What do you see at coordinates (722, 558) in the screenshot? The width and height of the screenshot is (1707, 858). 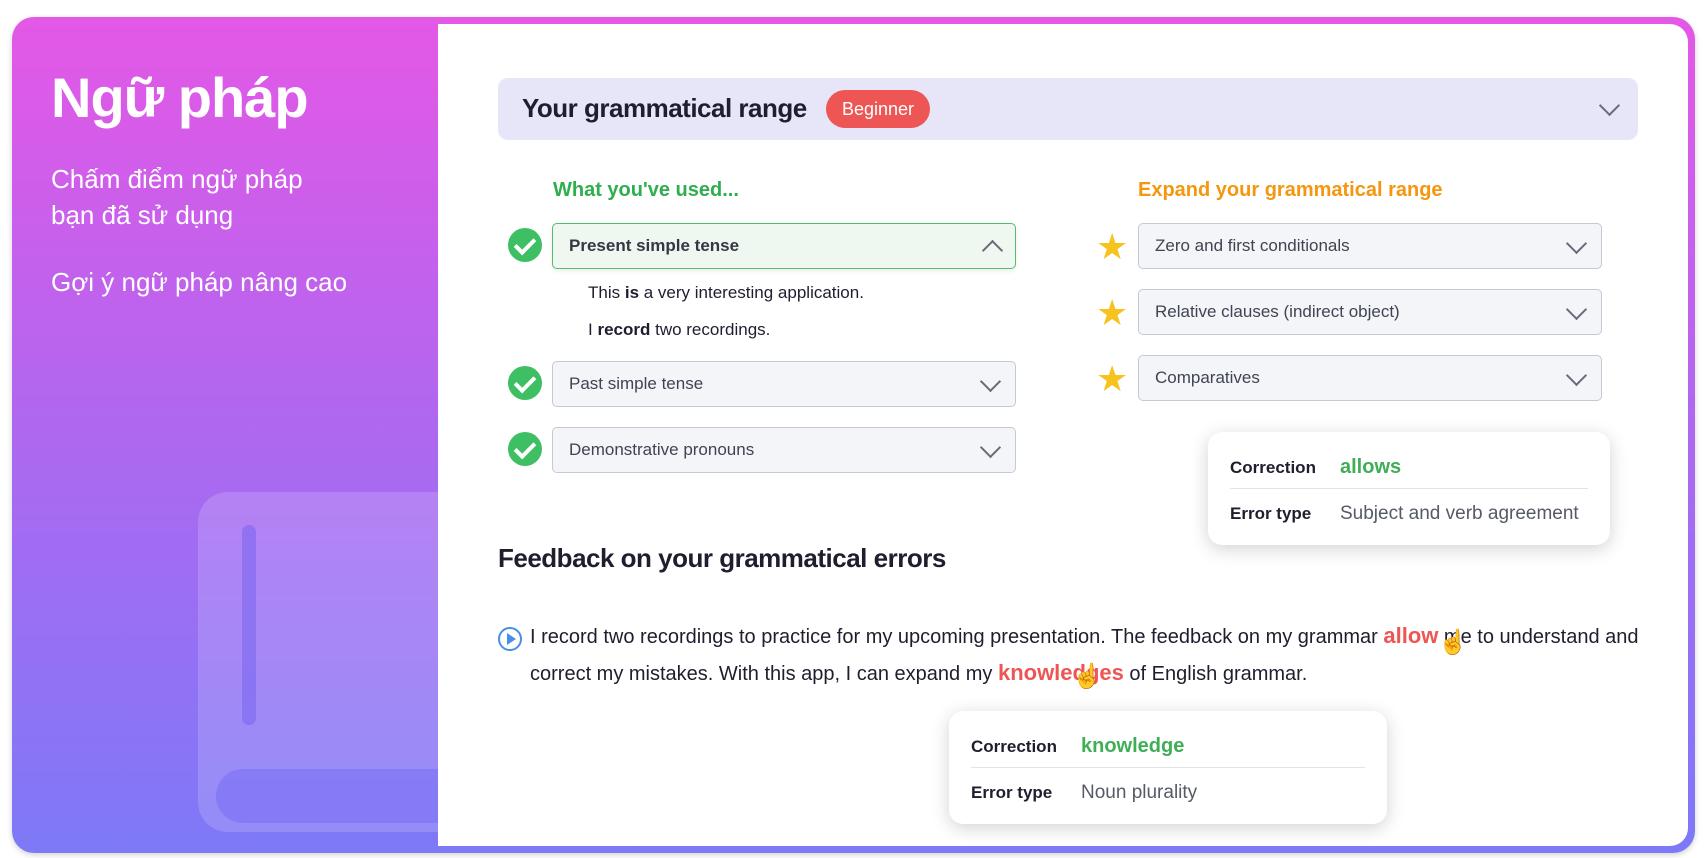 I see `feedback-title: Feedback on your grammatical errors` at bounding box center [722, 558].